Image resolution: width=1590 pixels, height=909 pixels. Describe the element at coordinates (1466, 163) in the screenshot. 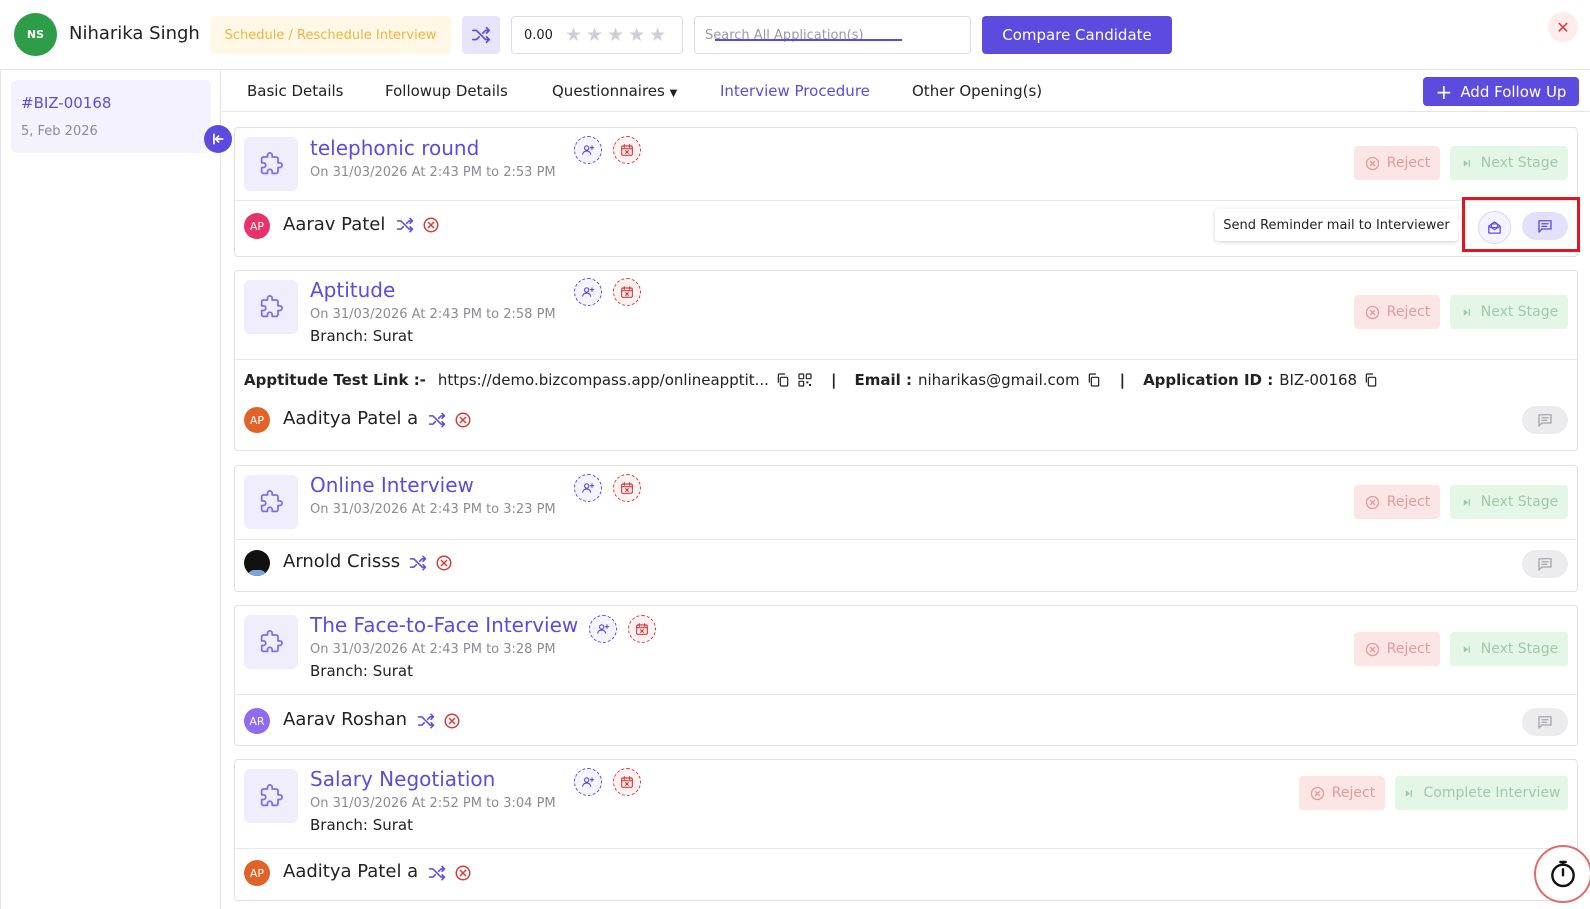

I see `skip-icon` at that location.